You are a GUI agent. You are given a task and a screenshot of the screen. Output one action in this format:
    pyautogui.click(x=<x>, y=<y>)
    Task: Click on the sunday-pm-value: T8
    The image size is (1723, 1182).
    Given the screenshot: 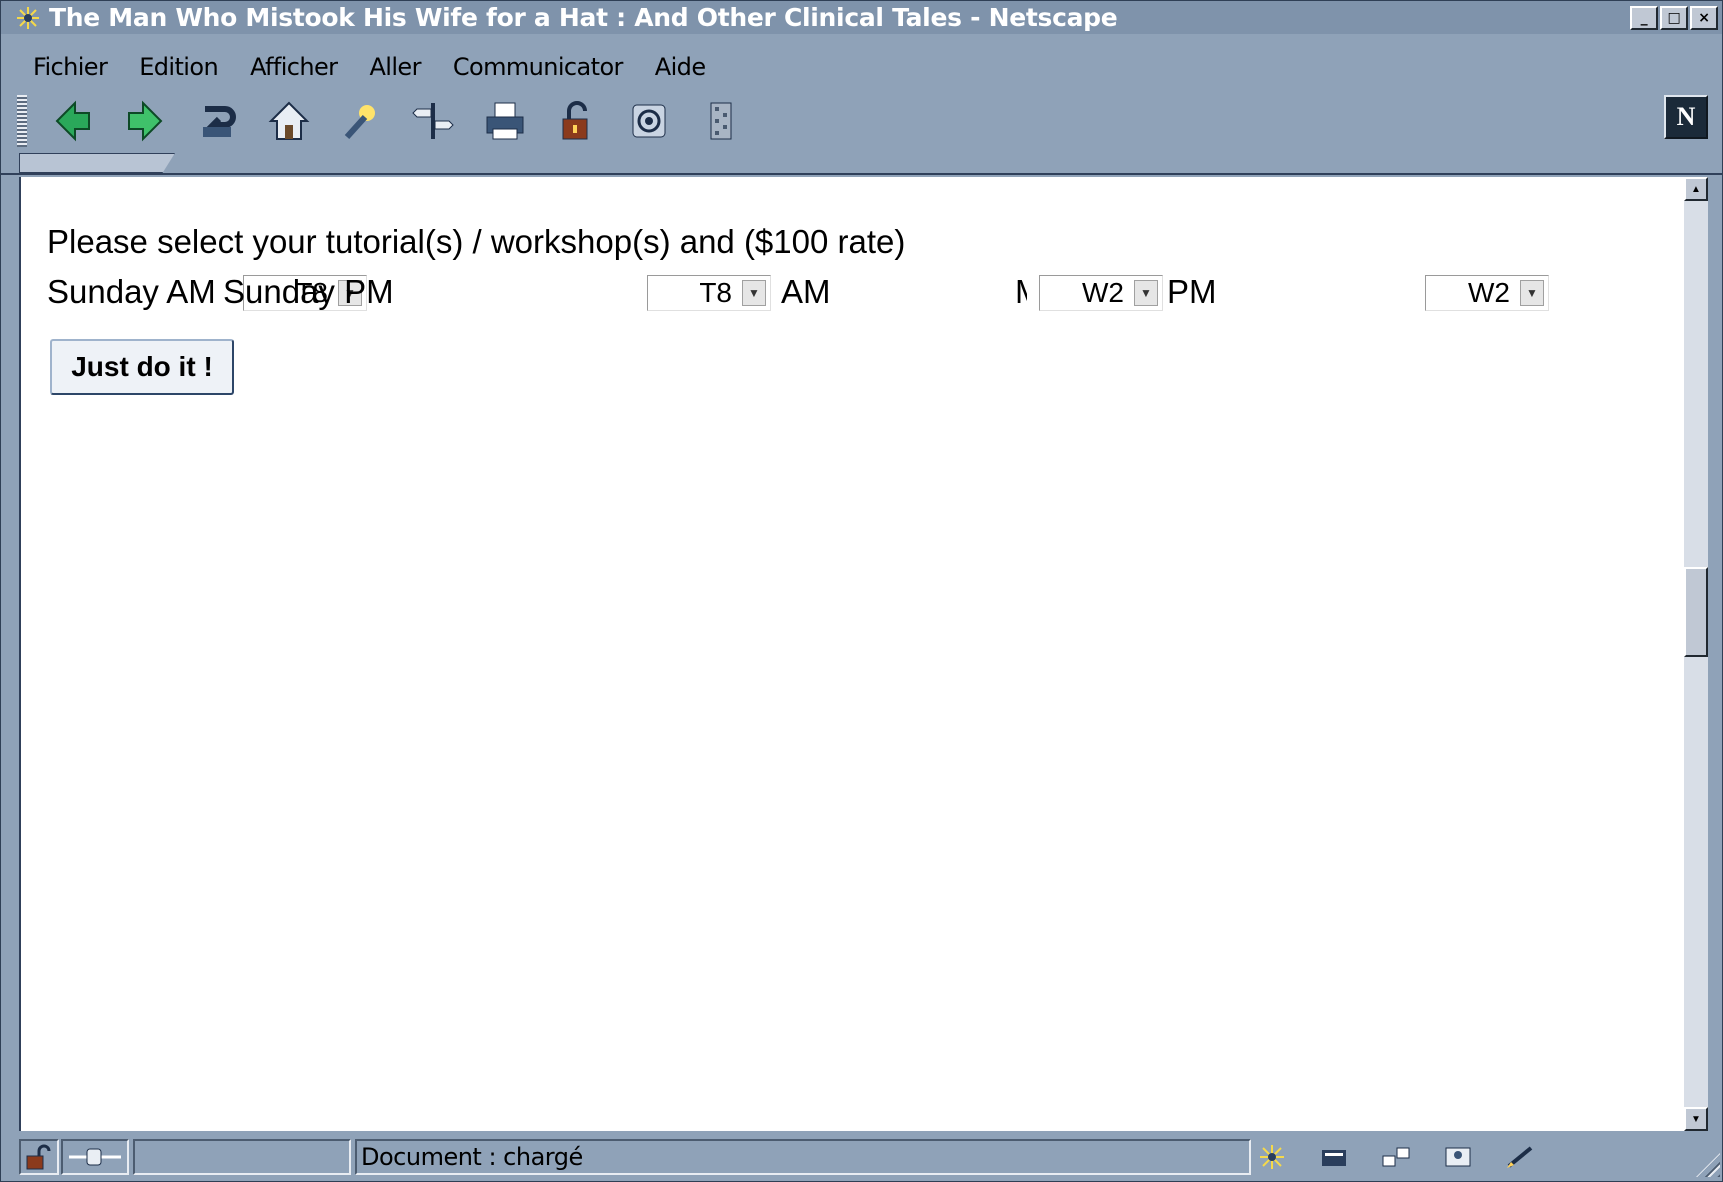 What is the action you would take?
    pyautogui.click(x=715, y=292)
    